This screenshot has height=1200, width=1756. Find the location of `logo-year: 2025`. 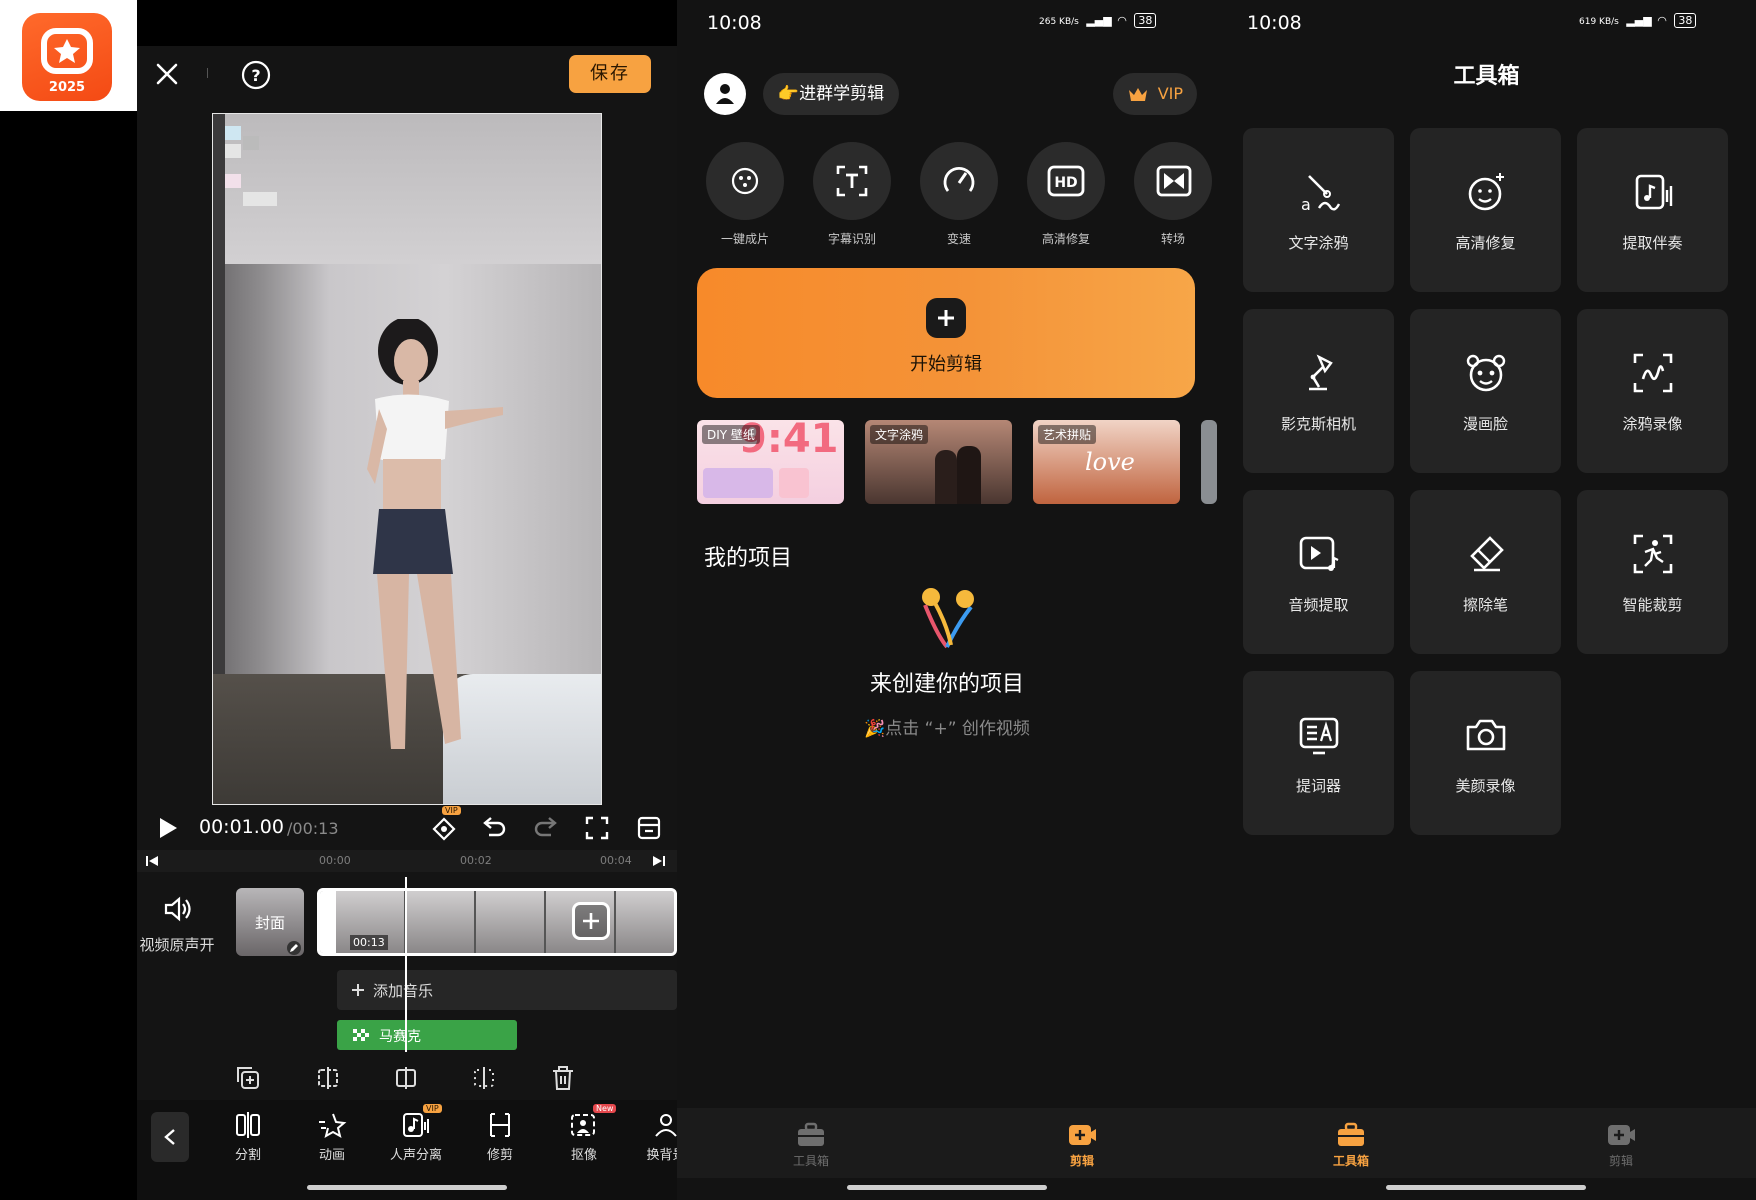

logo-year: 2025 is located at coordinates (67, 87).